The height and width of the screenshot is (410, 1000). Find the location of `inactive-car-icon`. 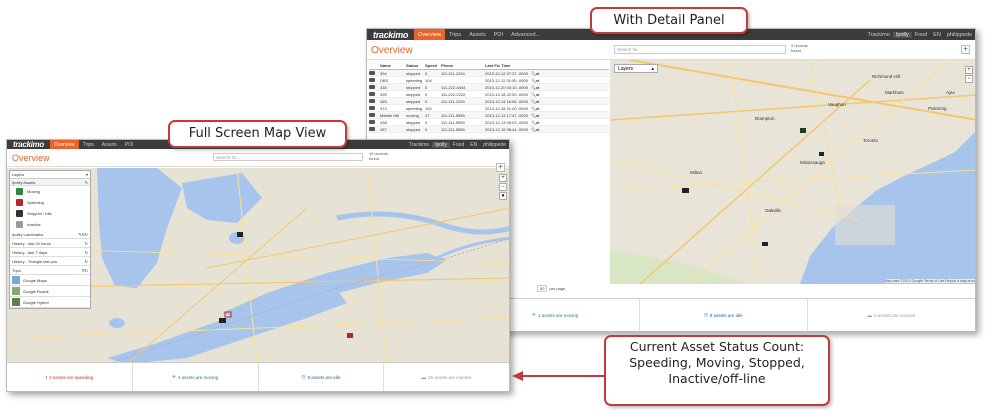

inactive-car-icon is located at coordinates (19, 224).